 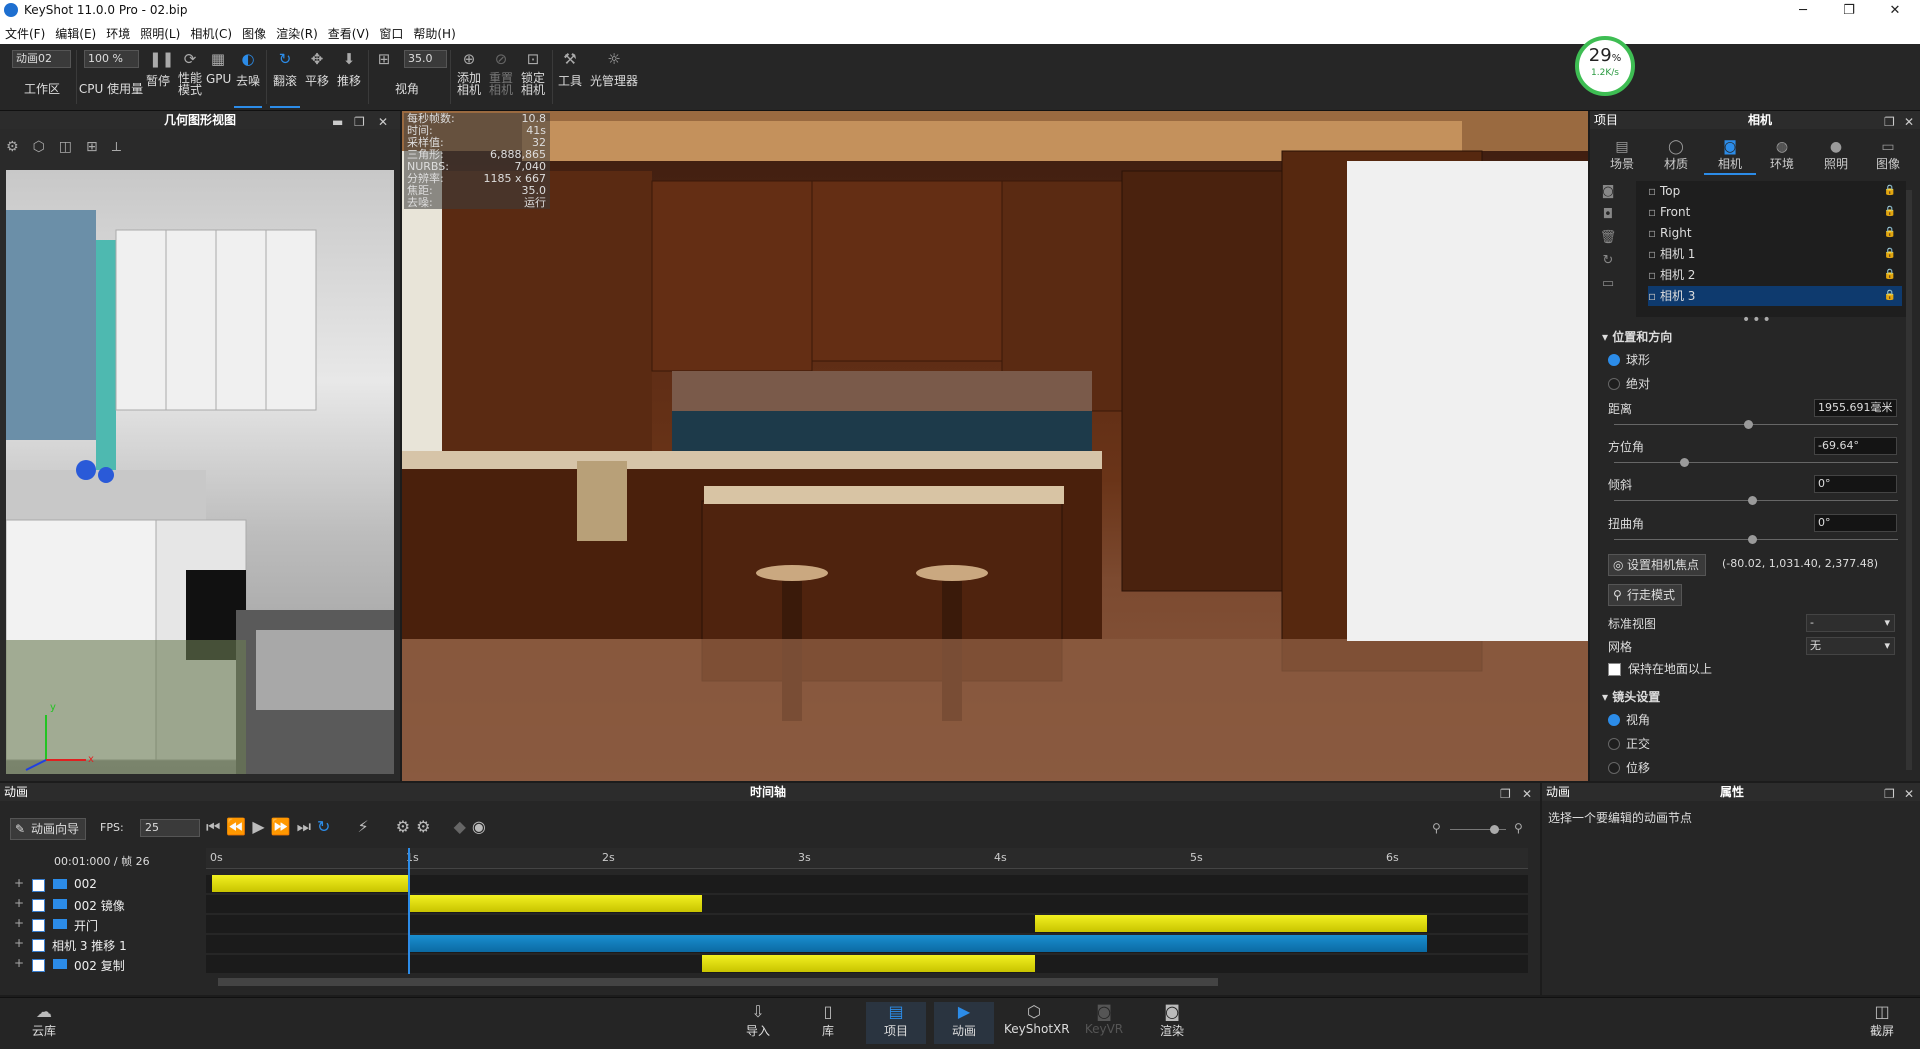 What do you see at coordinates (828, 1023) in the screenshot?
I see `library-button: ▯ 库` at bounding box center [828, 1023].